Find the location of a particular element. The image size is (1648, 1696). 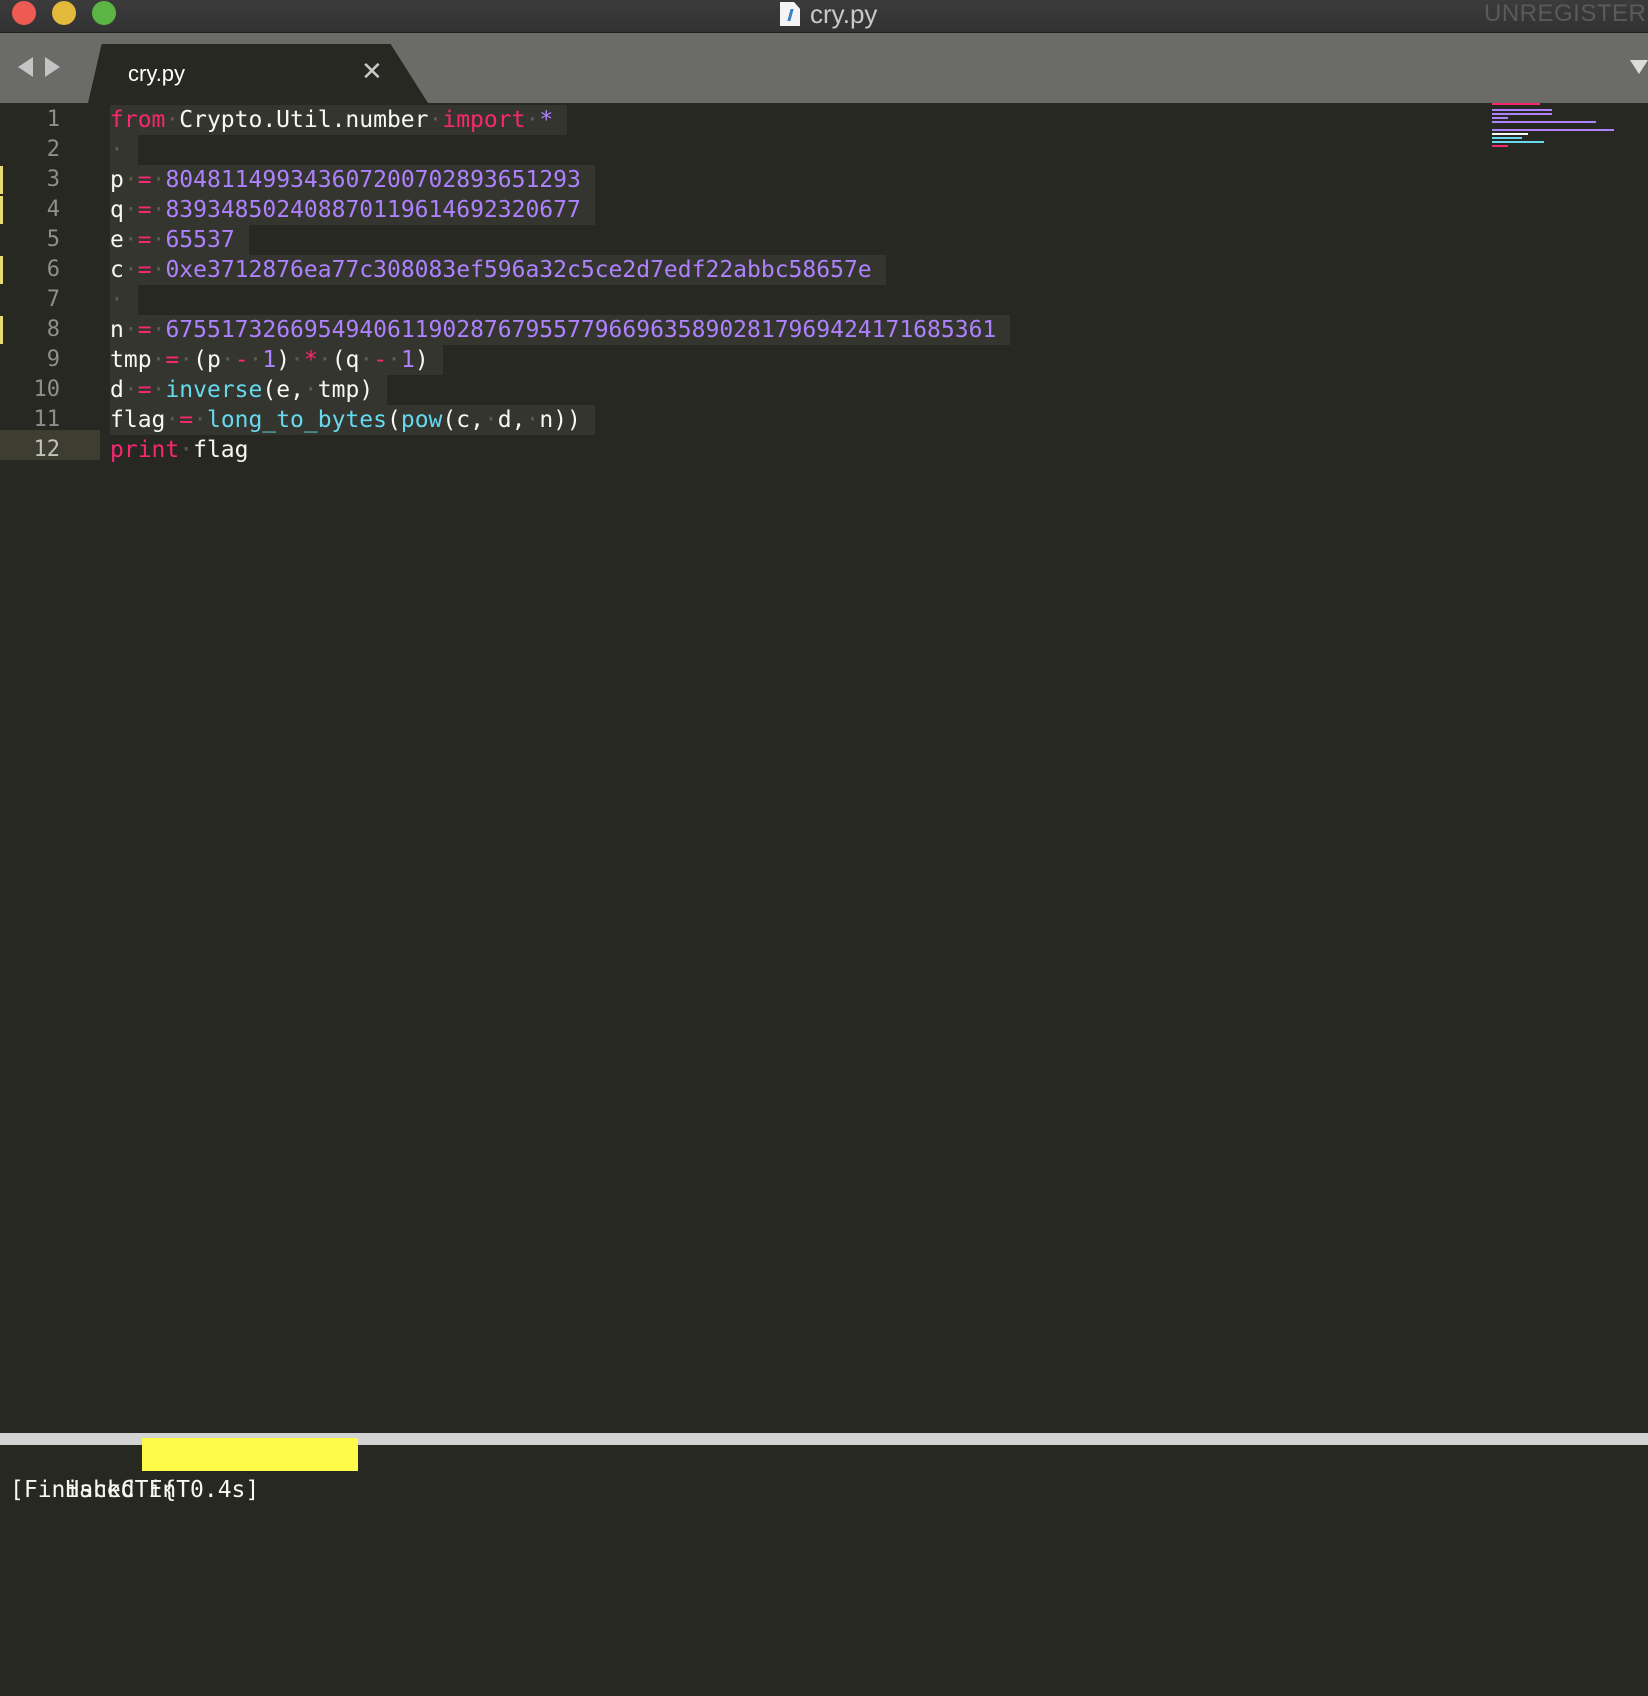

code-line: d·=·inverse(e,·tmp) is located at coordinates (249, 390).